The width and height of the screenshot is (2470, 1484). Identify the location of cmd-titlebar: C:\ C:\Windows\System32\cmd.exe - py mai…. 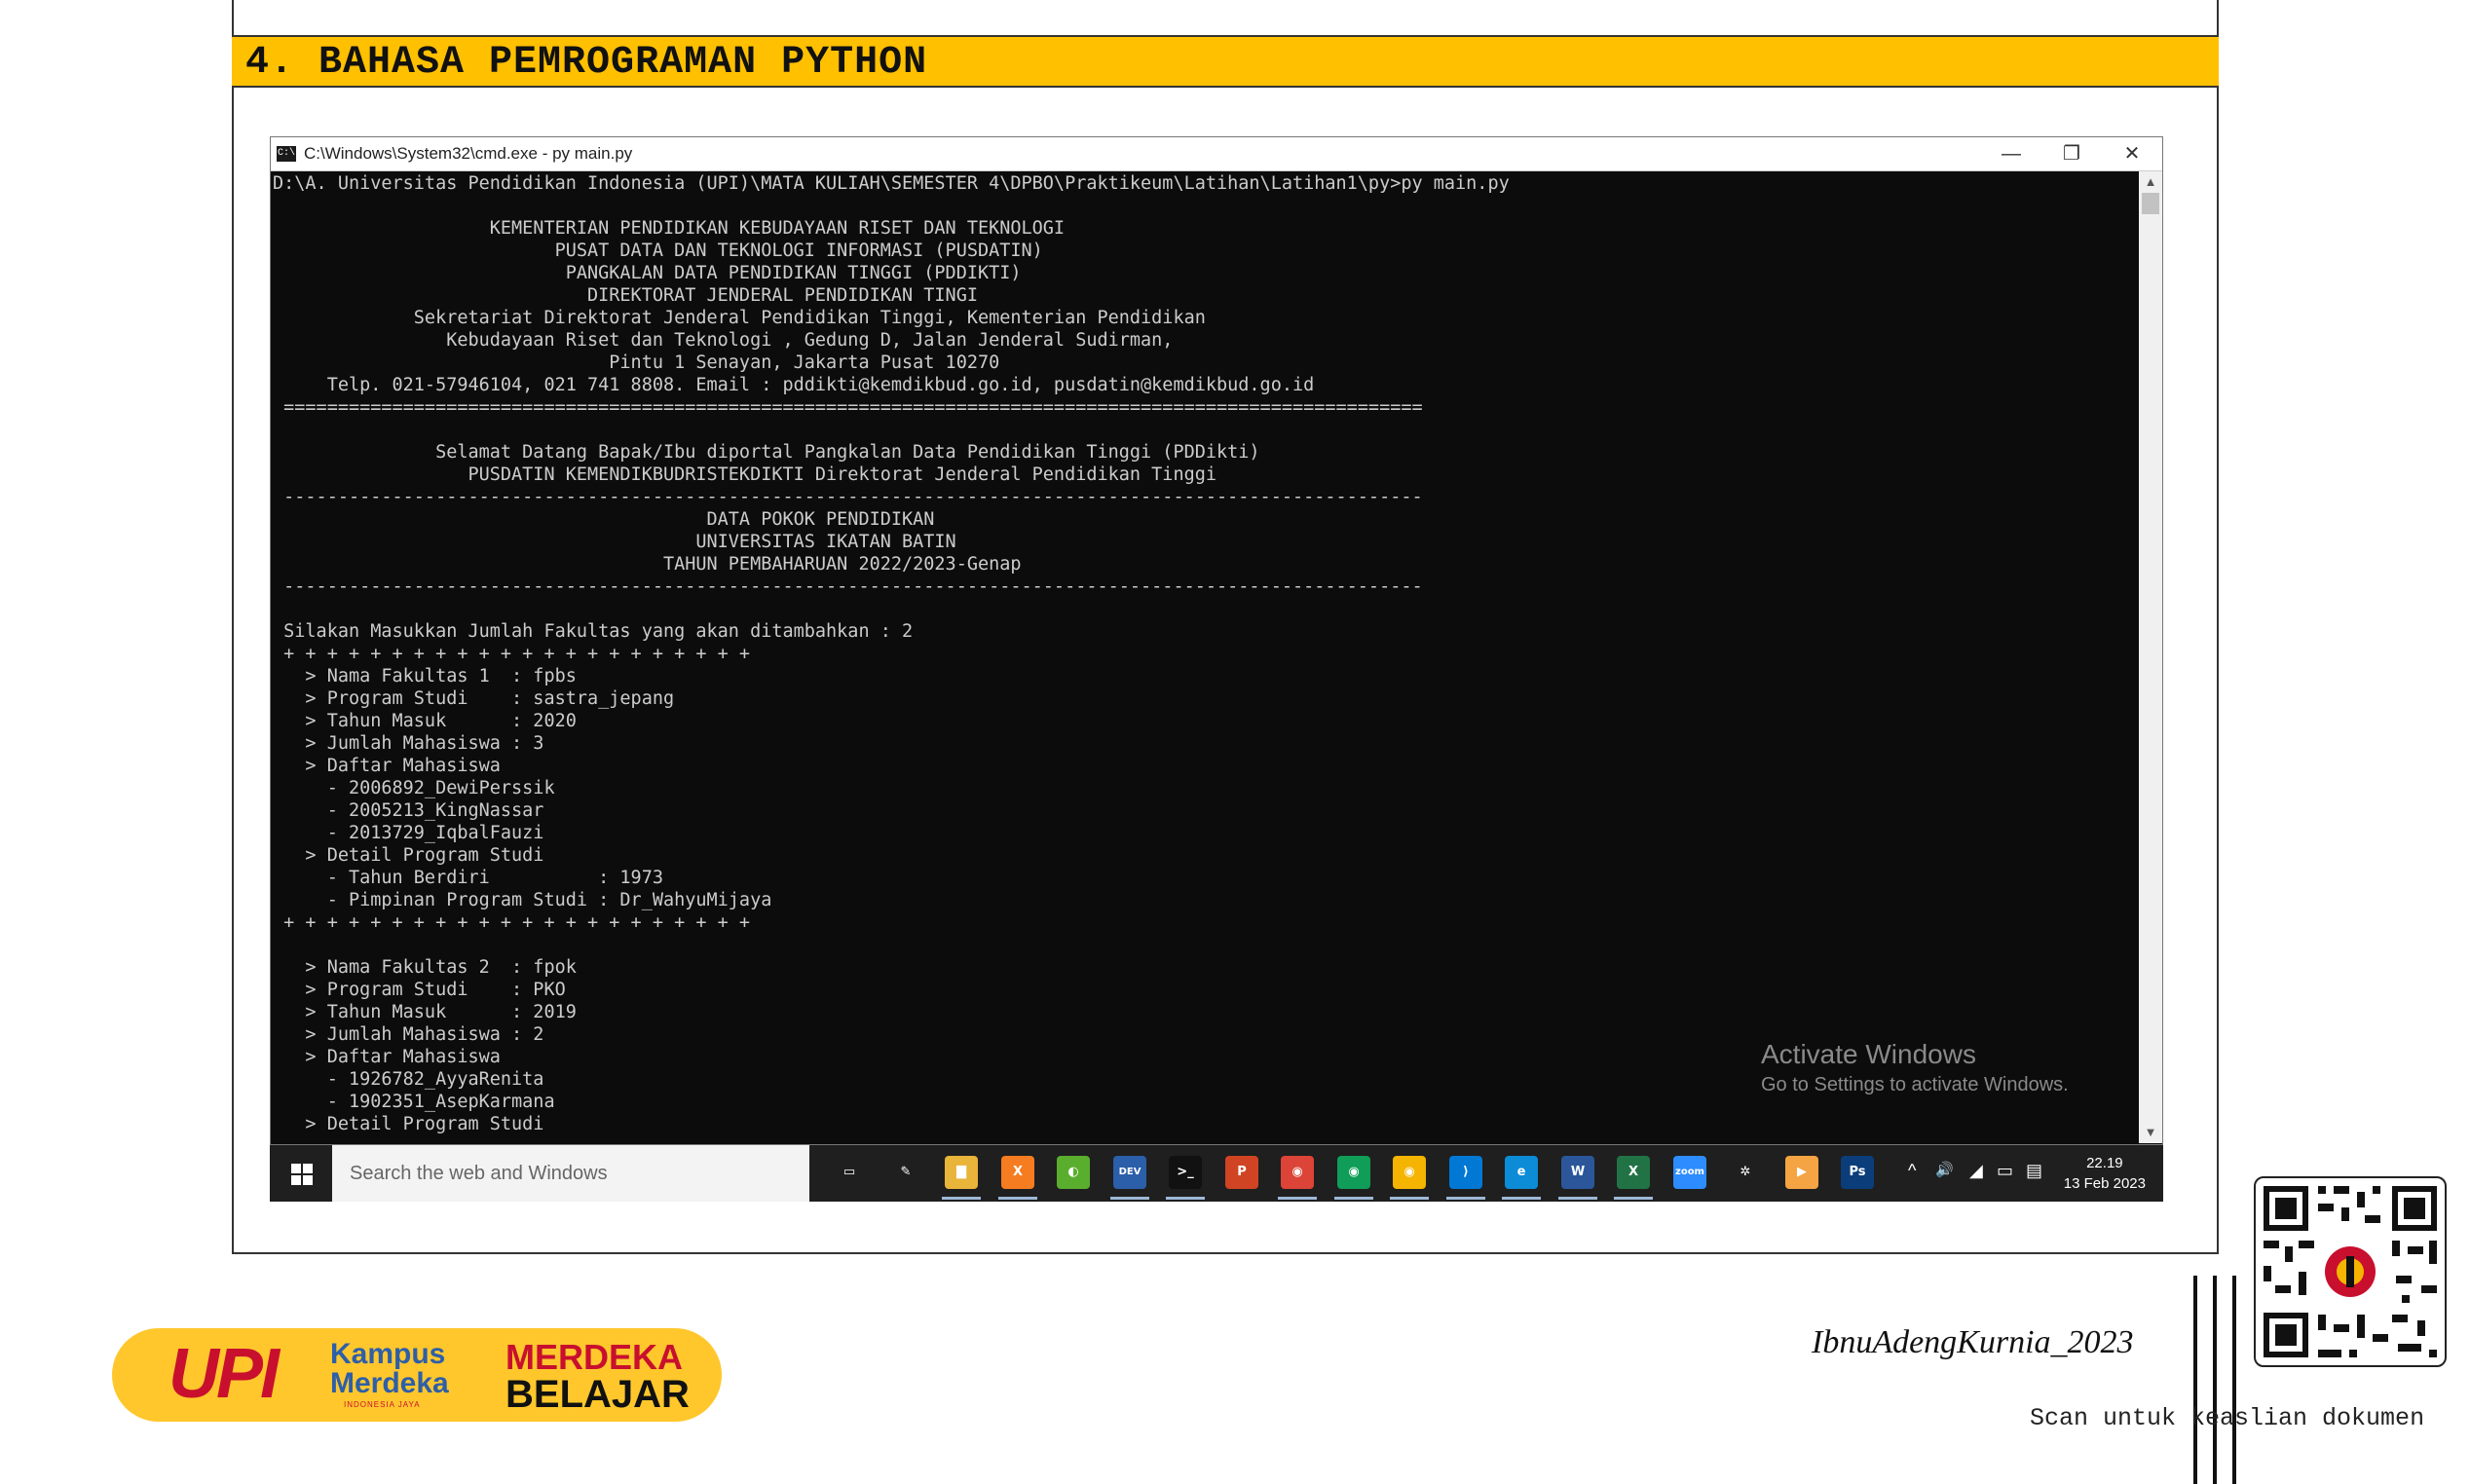
(1216, 154).